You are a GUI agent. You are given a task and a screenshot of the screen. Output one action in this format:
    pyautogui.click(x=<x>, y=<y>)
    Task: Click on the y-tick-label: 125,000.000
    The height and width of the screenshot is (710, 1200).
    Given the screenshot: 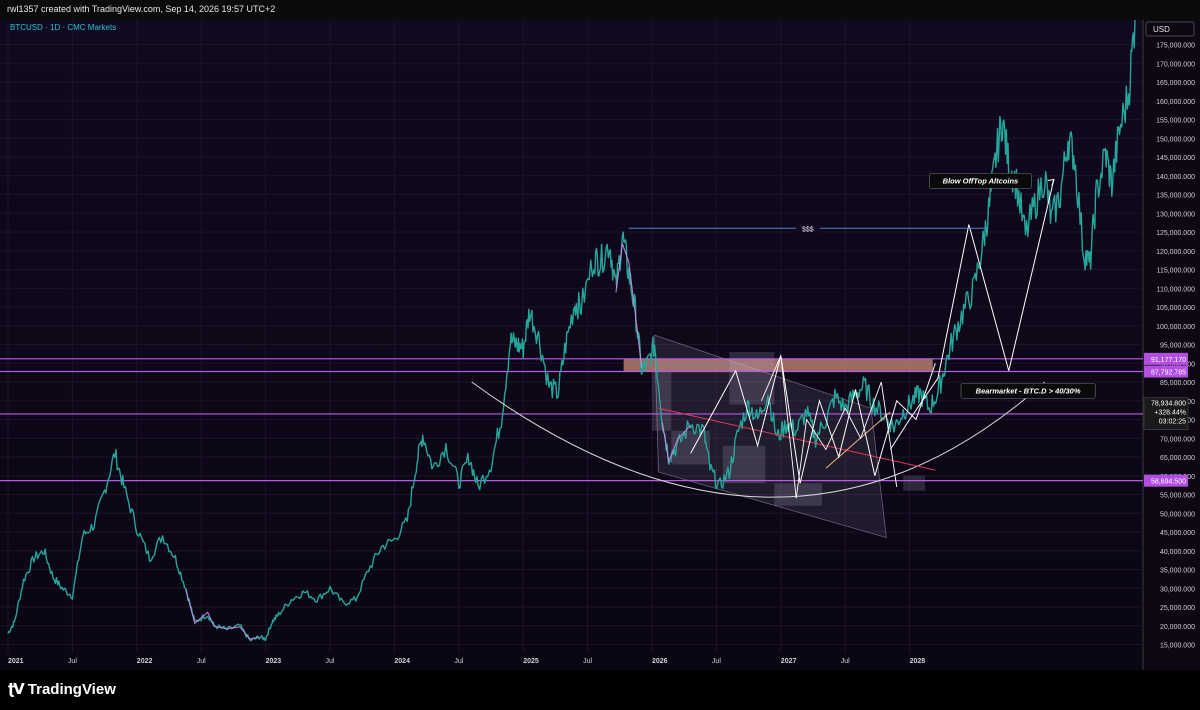 What is the action you would take?
    pyautogui.click(x=1175, y=233)
    